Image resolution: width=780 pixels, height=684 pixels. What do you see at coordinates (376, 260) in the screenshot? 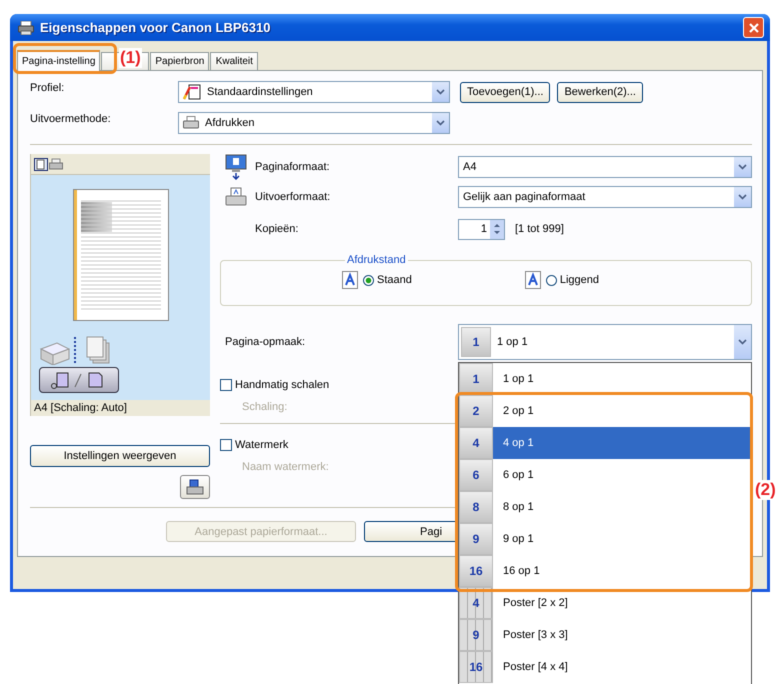
I see `group-title: Afdrukstand` at bounding box center [376, 260].